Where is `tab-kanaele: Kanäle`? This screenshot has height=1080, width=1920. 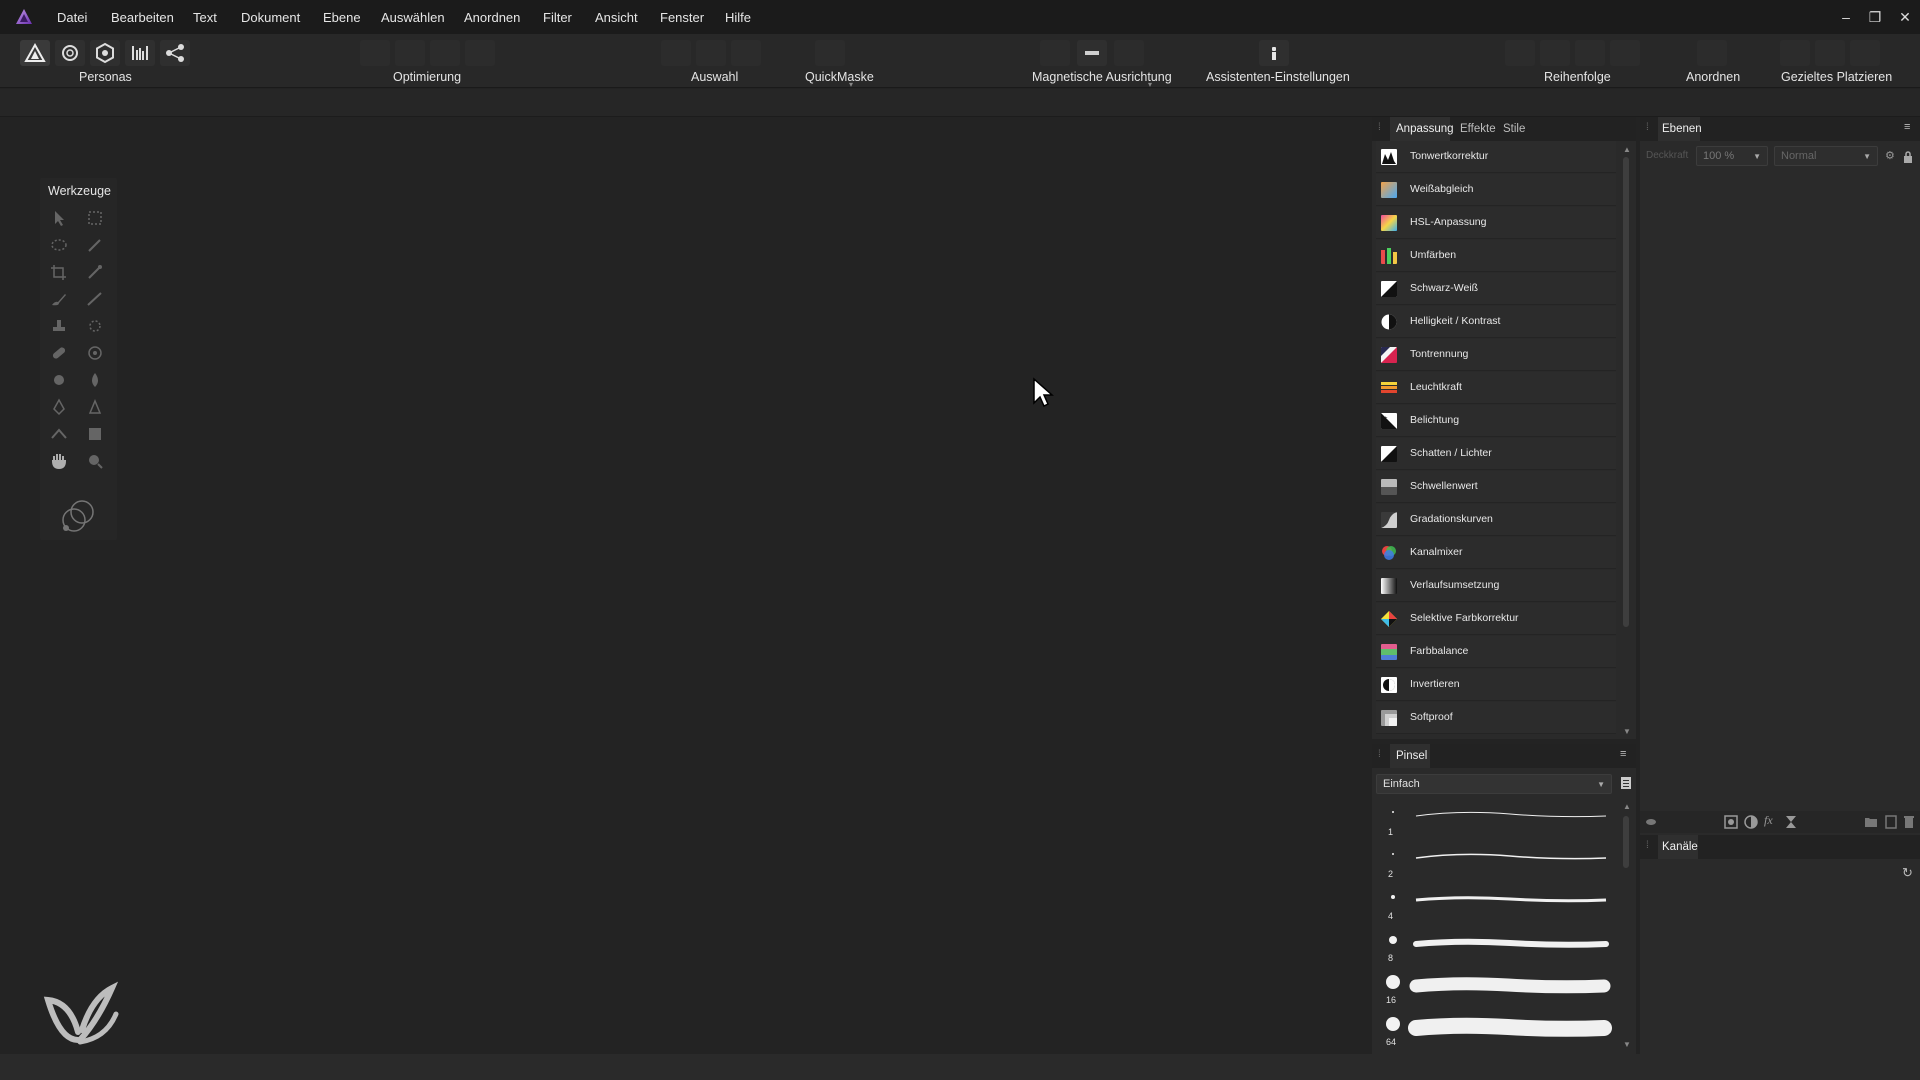
tab-kanaele: Kanäle is located at coordinates (1680, 847).